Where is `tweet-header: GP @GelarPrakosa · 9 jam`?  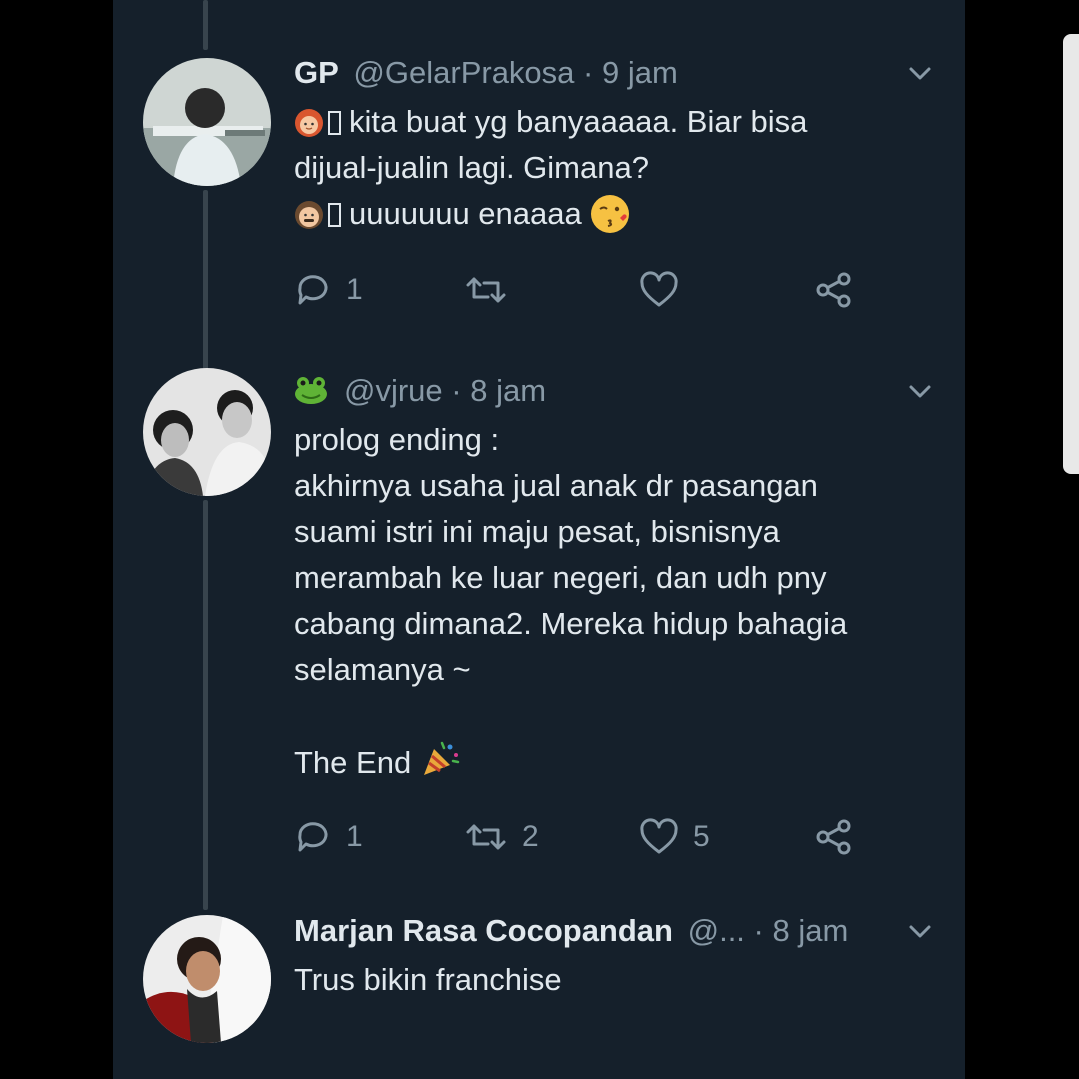
tweet-header: GP @GelarPrakosa · 9 jam is located at coordinates (614, 73).